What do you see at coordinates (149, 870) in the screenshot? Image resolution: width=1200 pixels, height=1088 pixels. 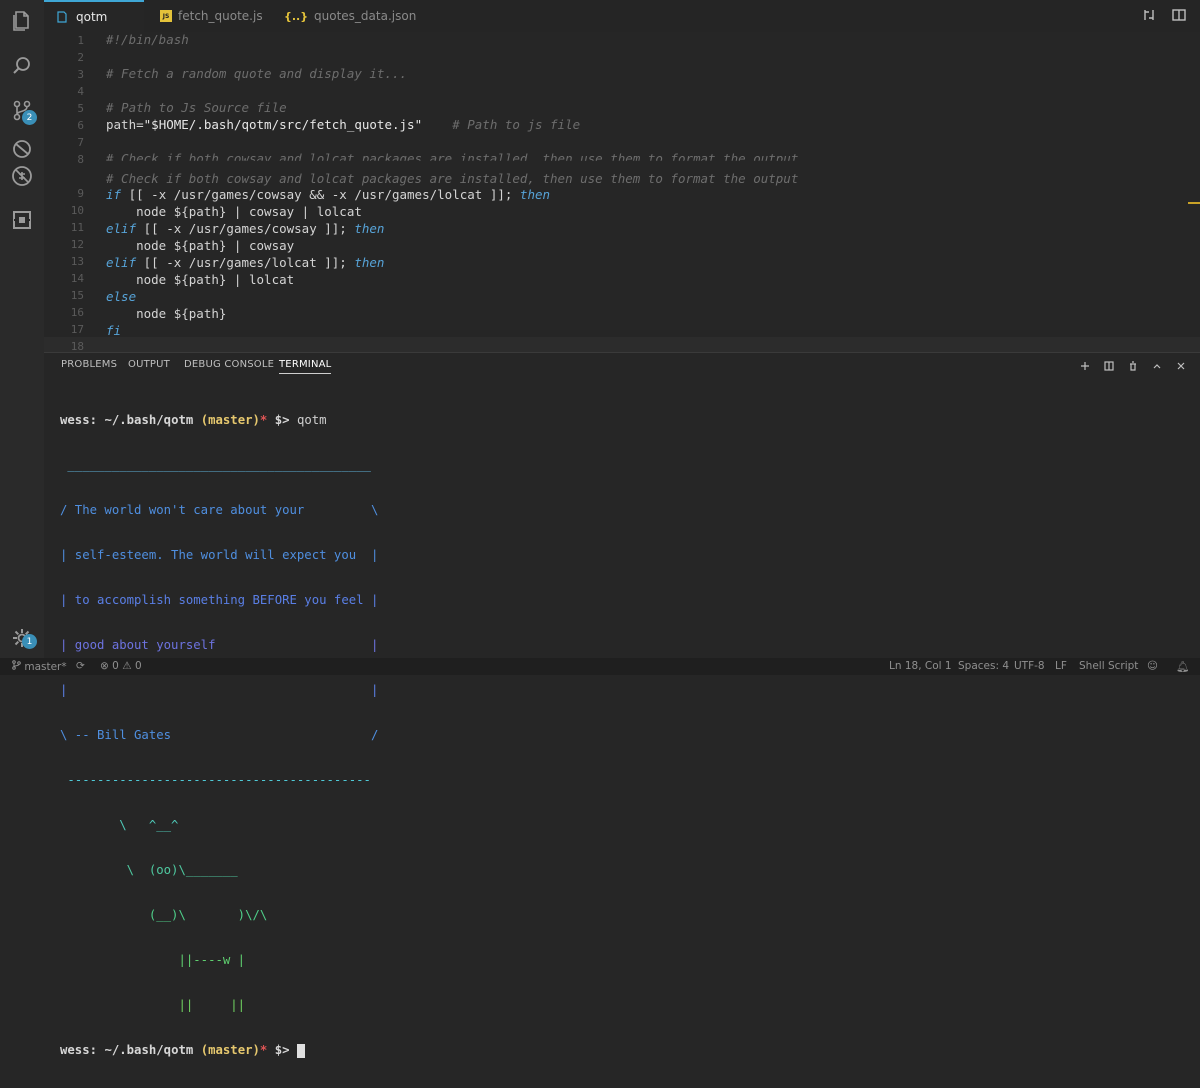 I see `cowsay-line: \ (oo)\_______` at bounding box center [149, 870].